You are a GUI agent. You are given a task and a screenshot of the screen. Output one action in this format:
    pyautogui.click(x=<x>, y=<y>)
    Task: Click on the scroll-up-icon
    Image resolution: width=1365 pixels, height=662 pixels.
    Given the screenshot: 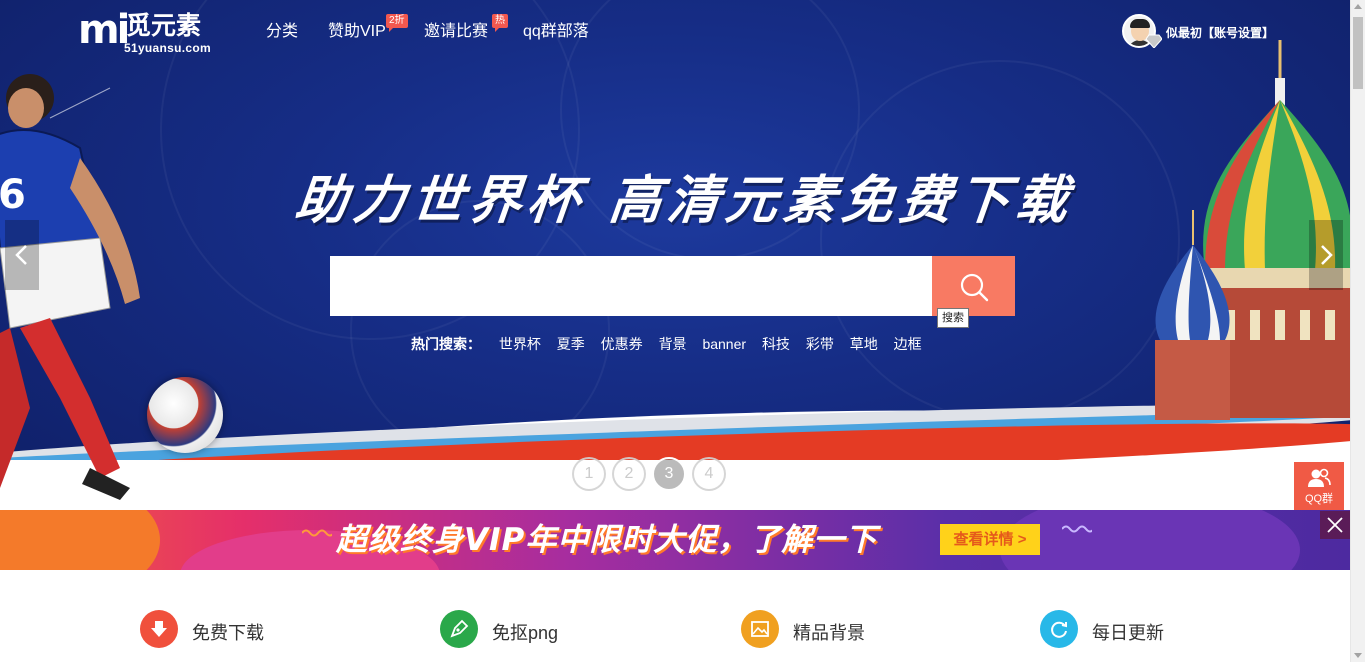 What is the action you would take?
    pyautogui.click(x=1358, y=6)
    